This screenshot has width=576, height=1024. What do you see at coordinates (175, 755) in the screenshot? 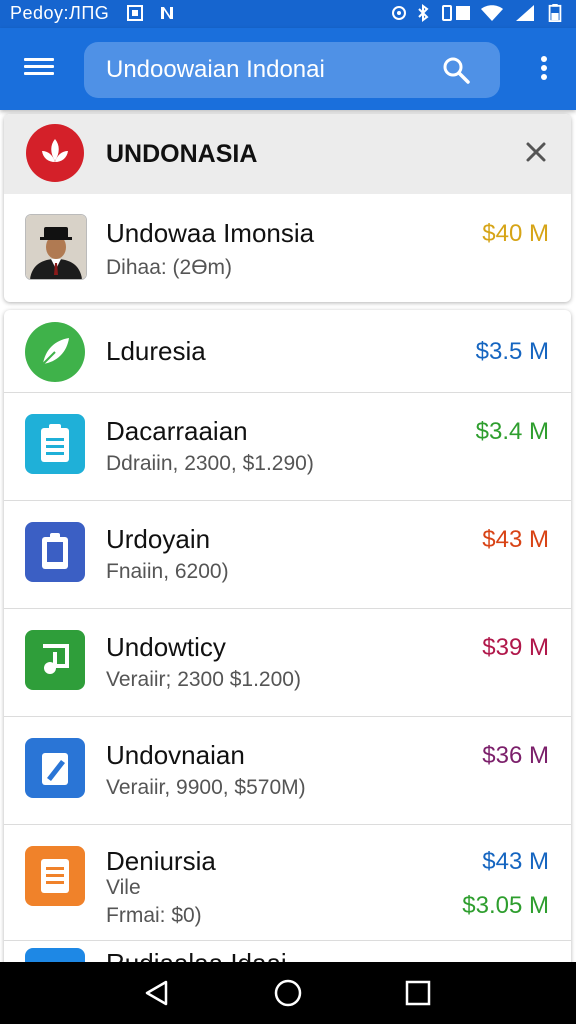
I see `item-name: Undovnaian` at bounding box center [175, 755].